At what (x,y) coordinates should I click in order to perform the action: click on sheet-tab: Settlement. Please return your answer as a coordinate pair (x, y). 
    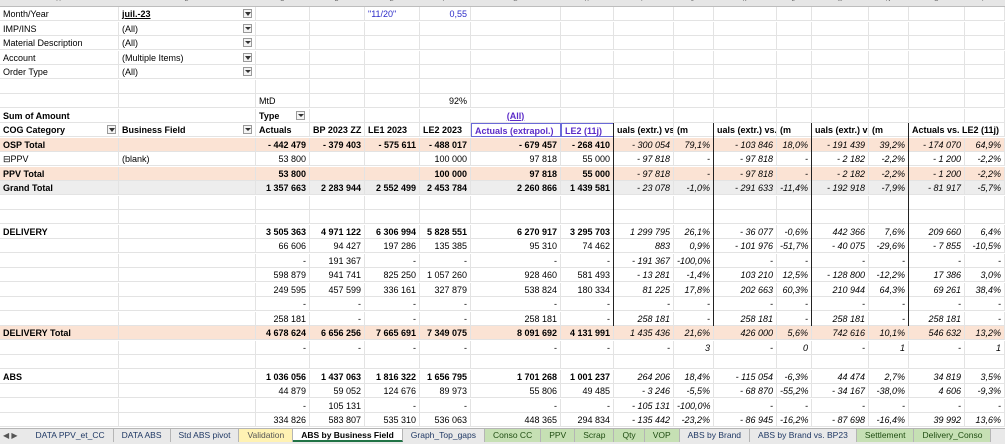
    Looking at the image, I should click on (885, 435).